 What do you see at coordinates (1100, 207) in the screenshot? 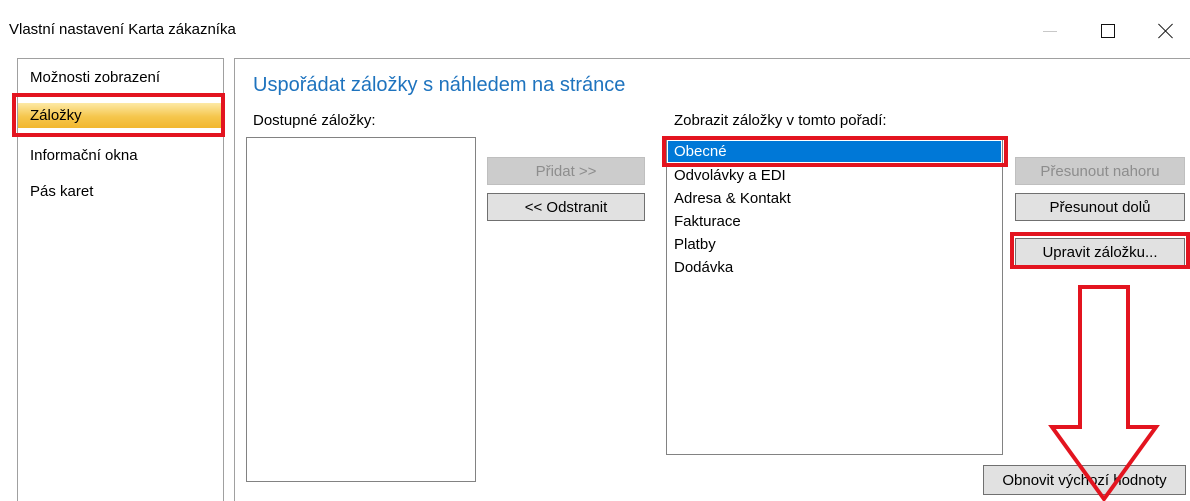
I see `move-down-button: Přesunout dolů` at bounding box center [1100, 207].